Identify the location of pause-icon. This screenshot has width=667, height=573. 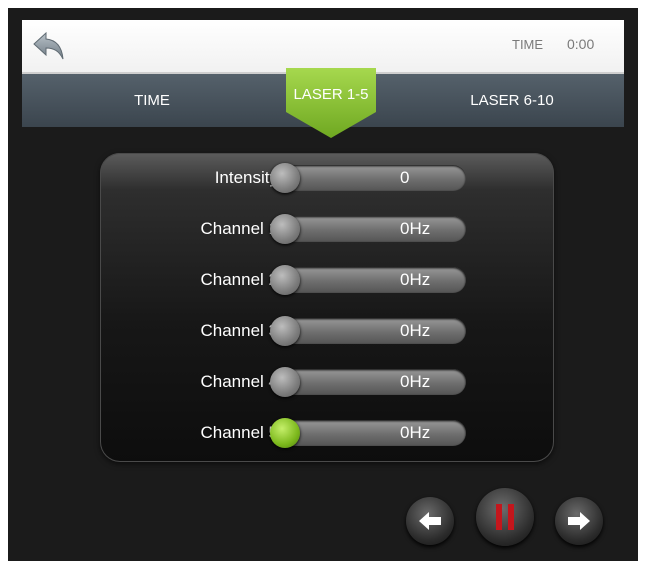
(505, 517).